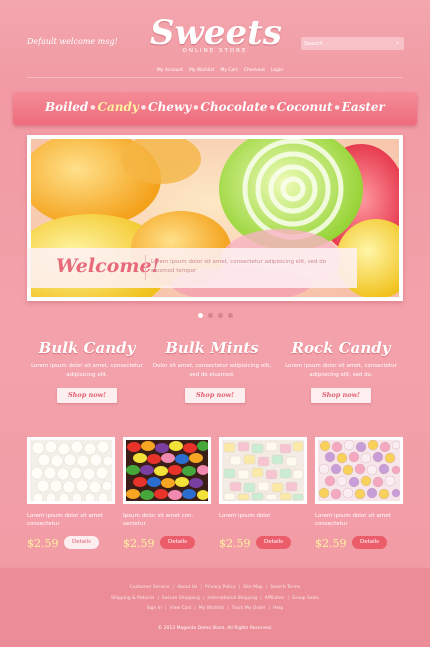  Describe the element at coordinates (150, 587) in the screenshot. I see `footer-link: Customer Service` at that location.